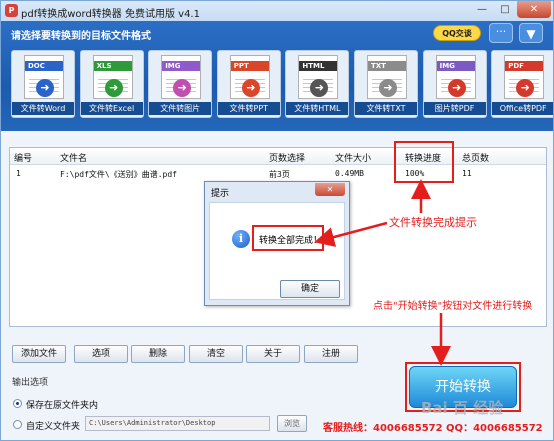 The width and height of the screenshot is (554, 441). What do you see at coordinates (382, 272) in the screenshot?
I see `annotation-arrows` at bounding box center [382, 272].